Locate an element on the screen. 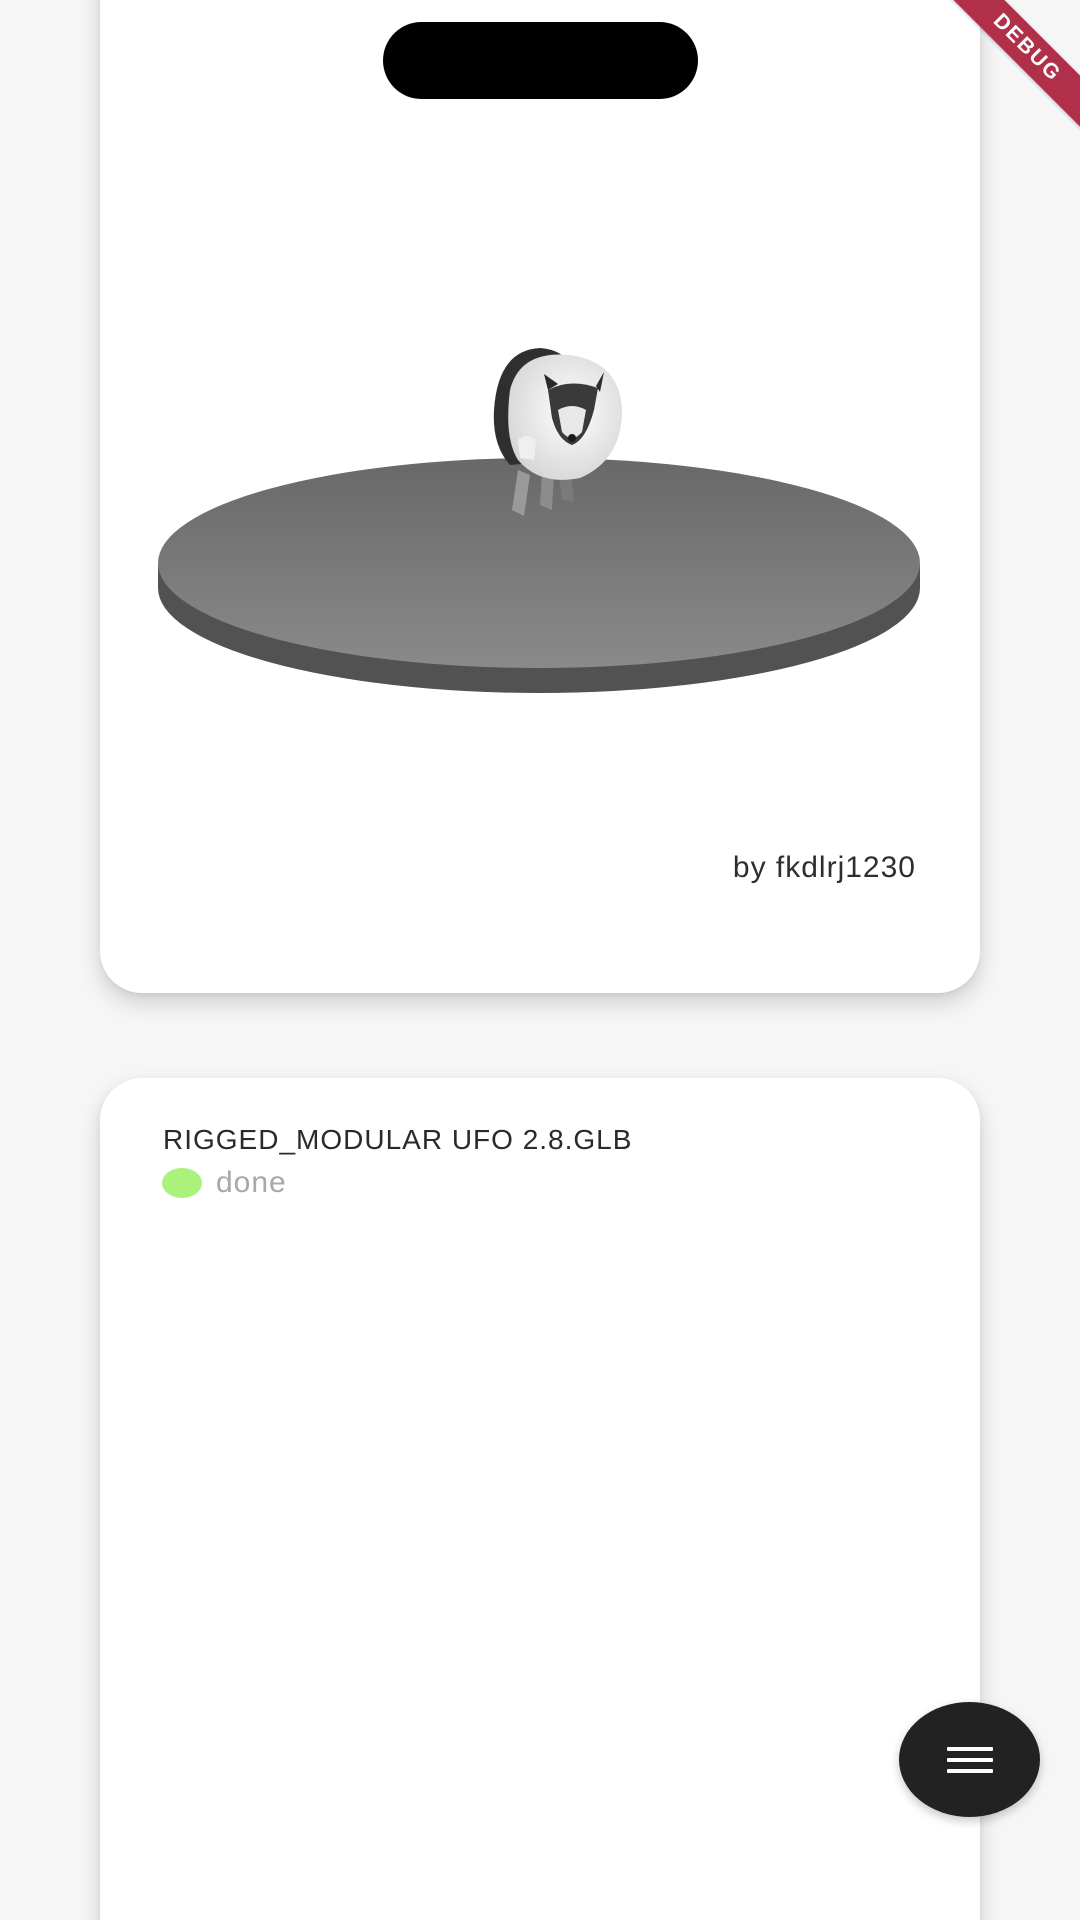 The image size is (1080, 1920). status-dot-icon is located at coordinates (182, 1183).